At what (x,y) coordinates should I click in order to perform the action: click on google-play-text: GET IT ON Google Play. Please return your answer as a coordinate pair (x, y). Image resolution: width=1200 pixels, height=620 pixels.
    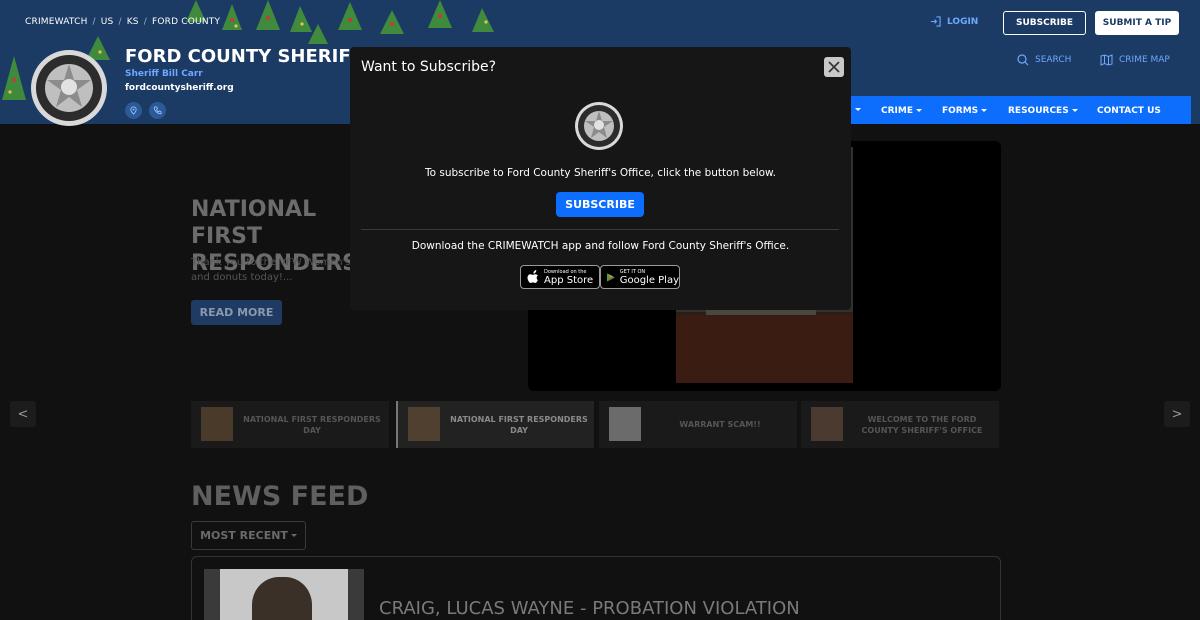
    Looking at the image, I should click on (649, 277).